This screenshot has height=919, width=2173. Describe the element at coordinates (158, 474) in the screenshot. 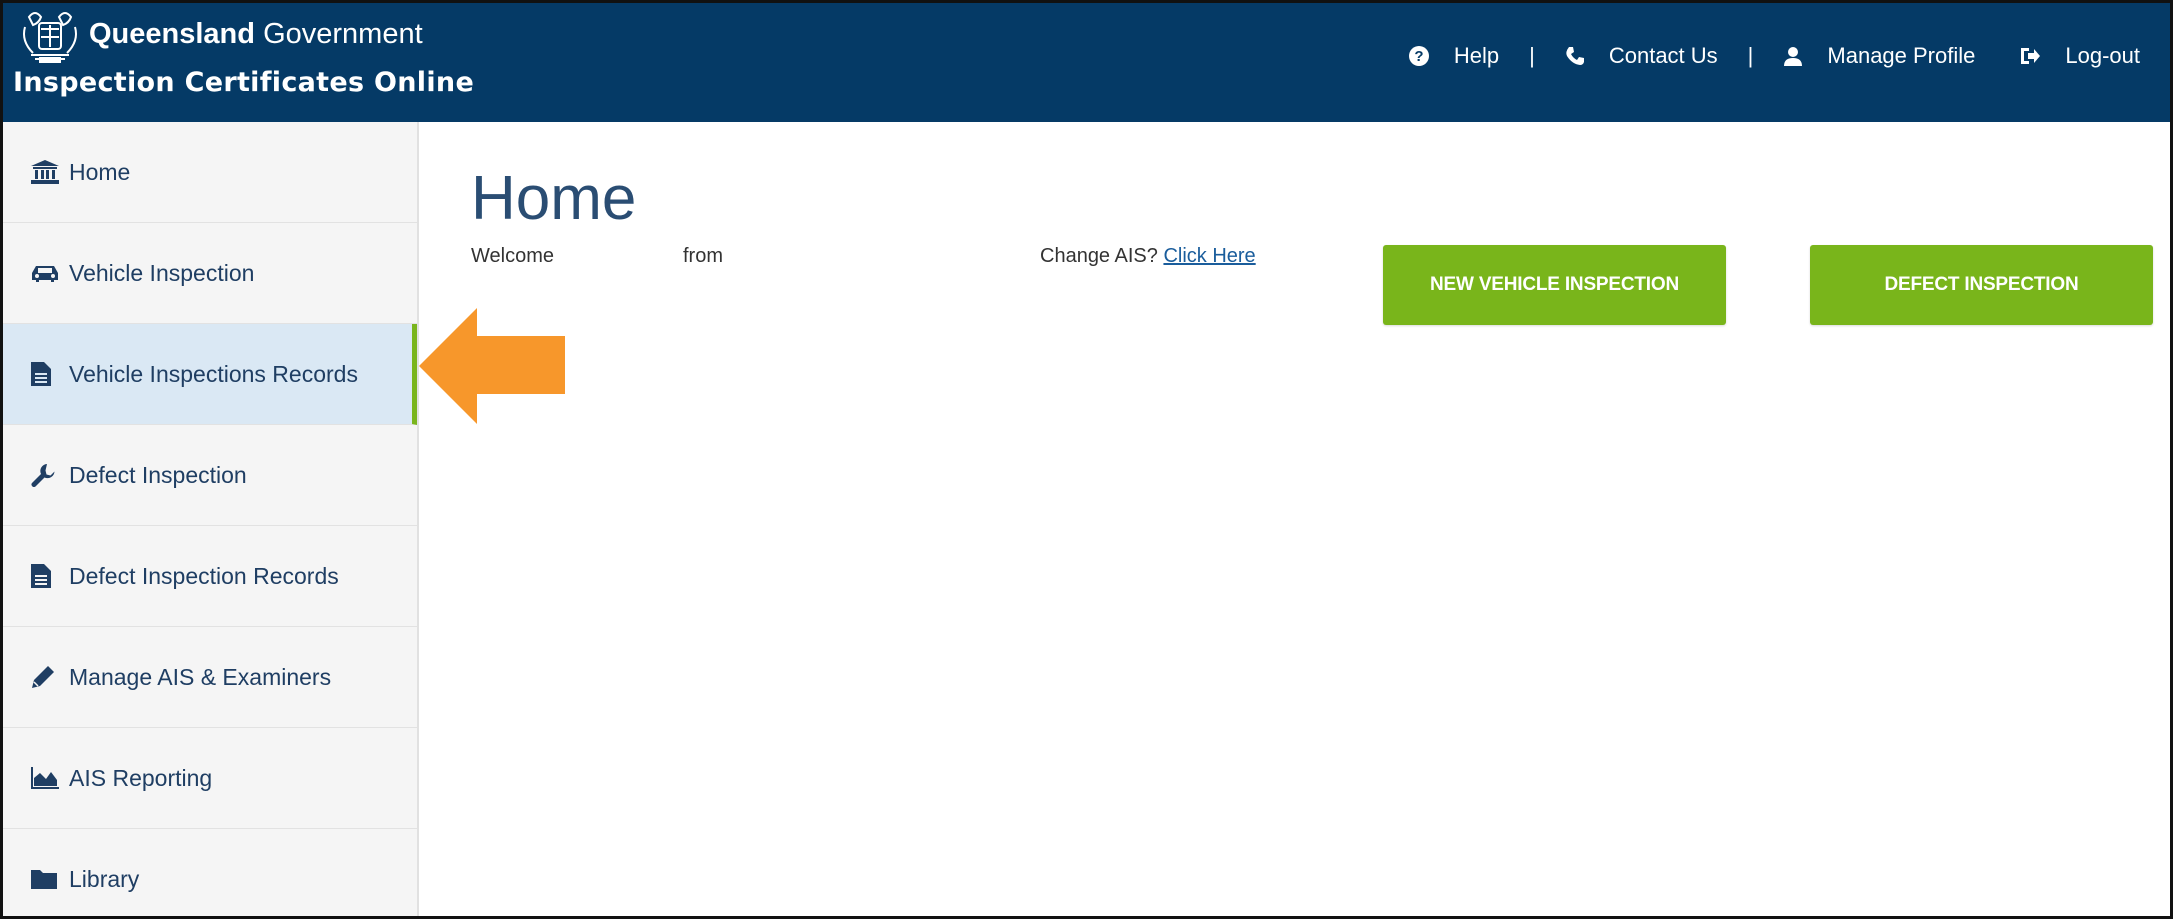

I see `sidebar-item-label: Defect Inspection` at that location.